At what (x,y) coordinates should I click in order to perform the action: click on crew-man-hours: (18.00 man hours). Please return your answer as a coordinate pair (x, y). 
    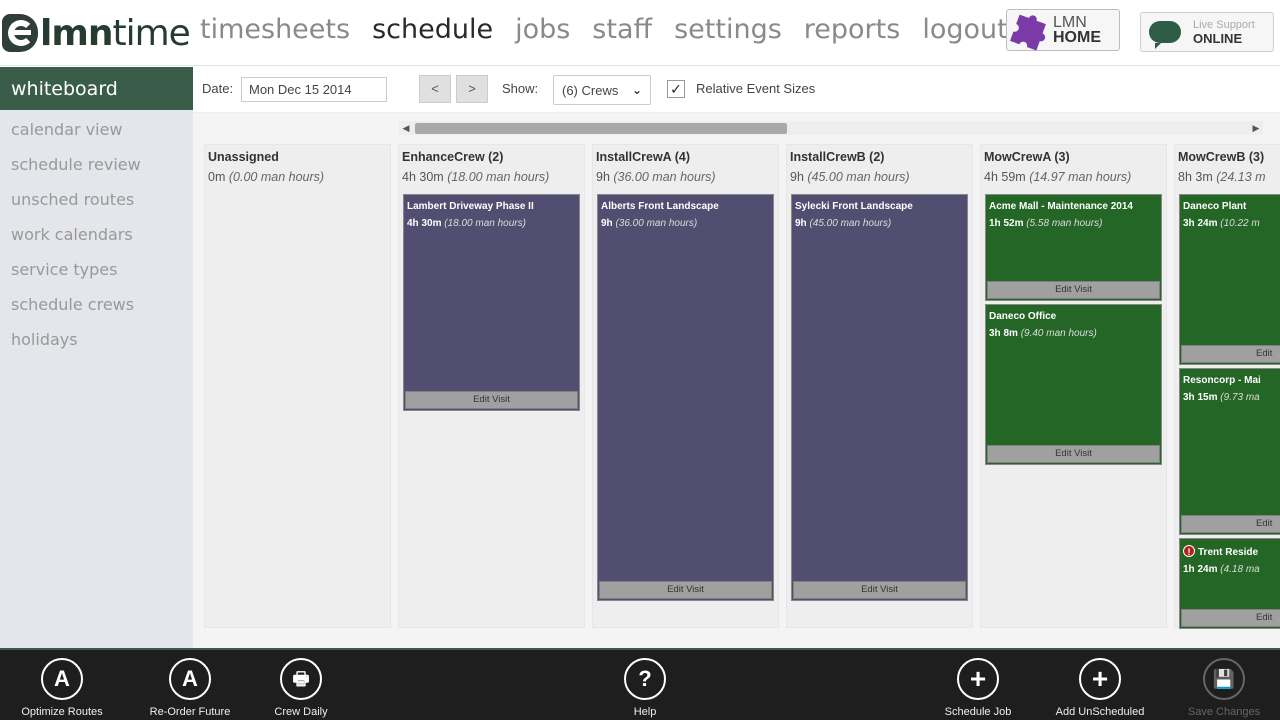
    Looking at the image, I should click on (498, 177).